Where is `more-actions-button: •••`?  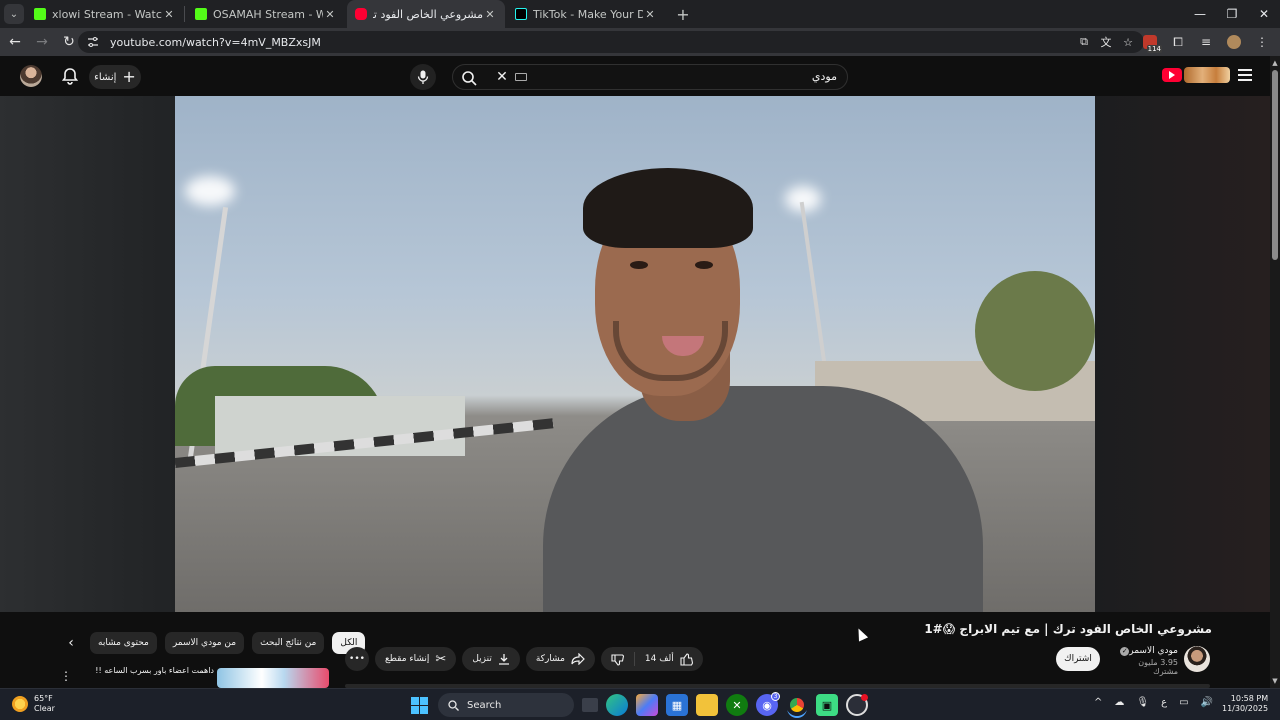 more-actions-button: ••• is located at coordinates (357, 659).